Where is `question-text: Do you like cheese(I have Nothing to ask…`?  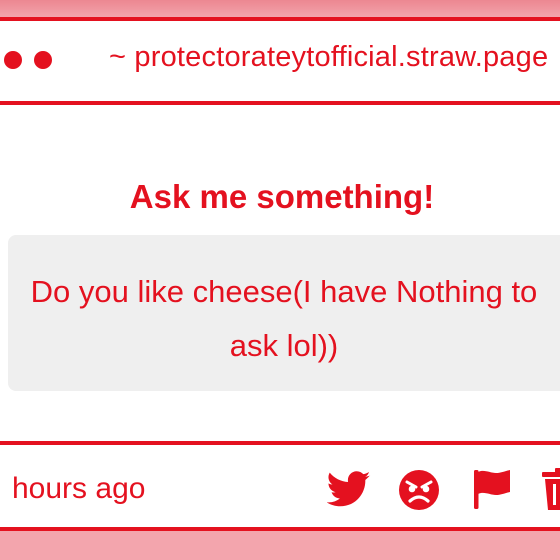
question-text: Do you like cheese(I have Nothing to ask… is located at coordinates (284, 318).